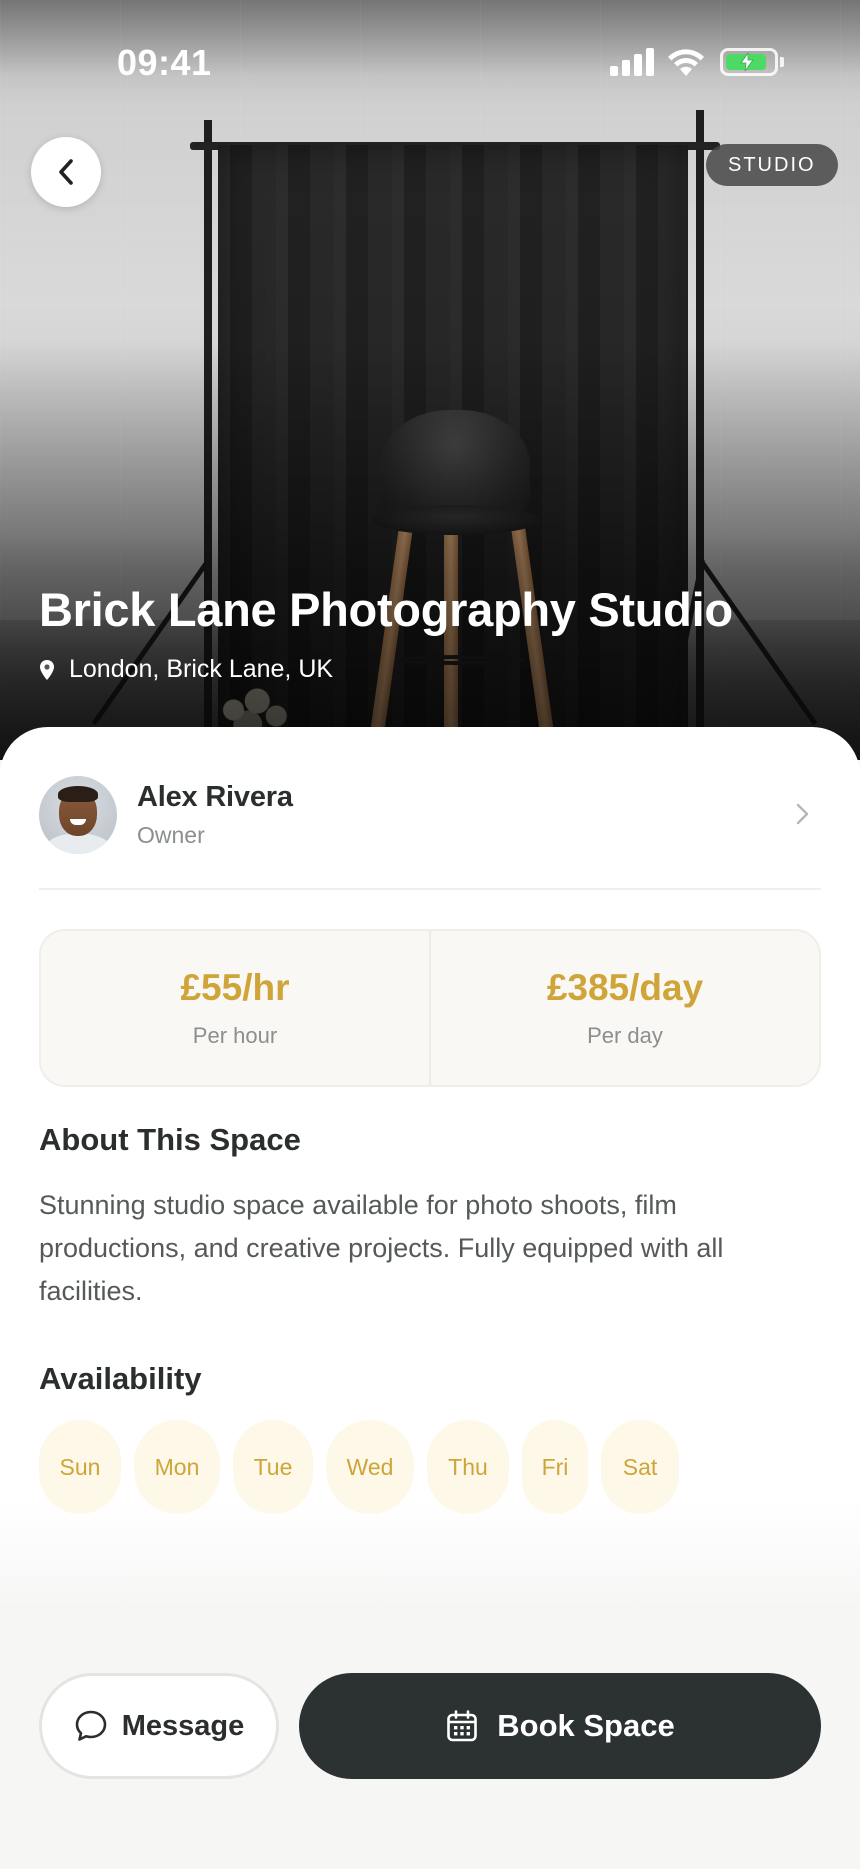  What do you see at coordinates (78, 815) in the screenshot?
I see `avatar` at bounding box center [78, 815].